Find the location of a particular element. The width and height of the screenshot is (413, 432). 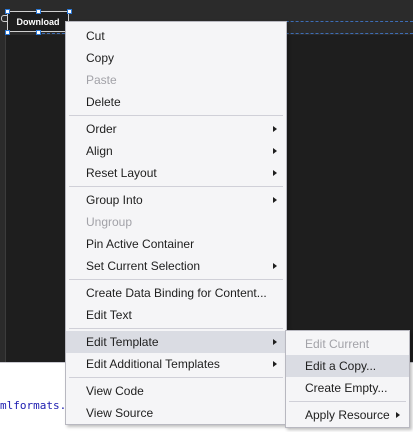

menu-item-label: Edit Current is located at coordinates (337, 344).